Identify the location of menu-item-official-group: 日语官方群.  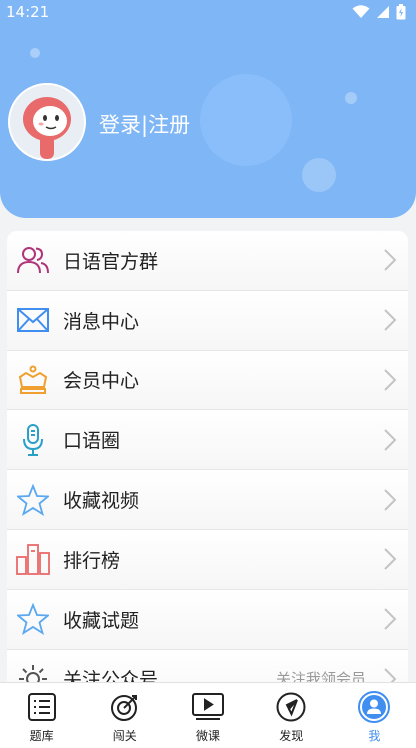
(207, 261).